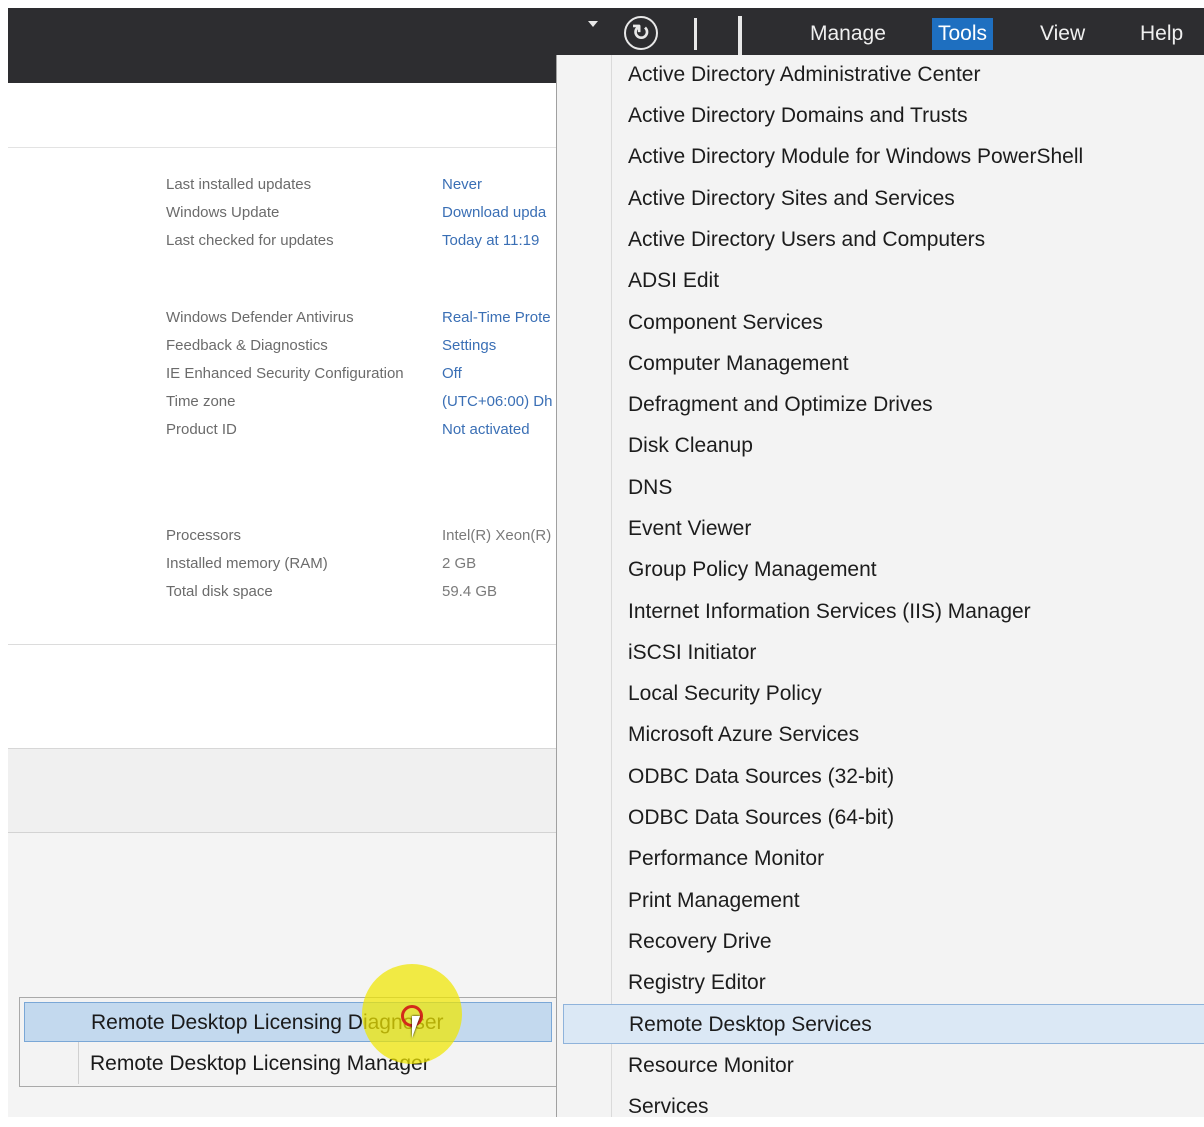 Image resolution: width=1204 pixels, height=1127 pixels. What do you see at coordinates (883, 983) in the screenshot?
I see `tools-item-registry-editor: Registry Editor` at bounding box center [883, 983].